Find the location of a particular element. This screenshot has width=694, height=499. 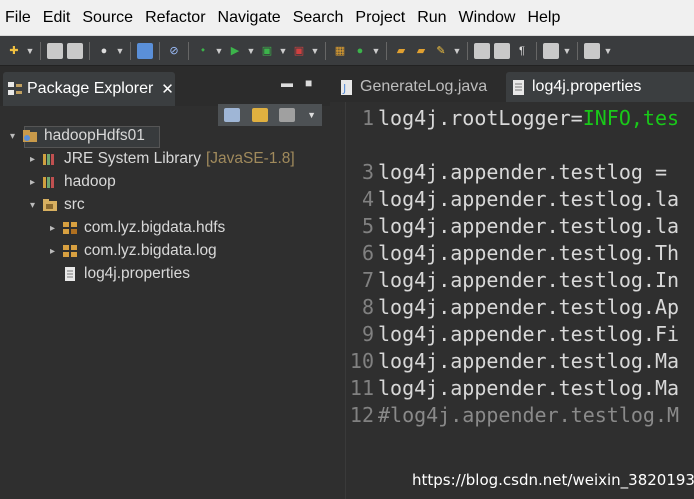

tab-log4j-properties: log4j.properties is located at coordinates (600, 87).